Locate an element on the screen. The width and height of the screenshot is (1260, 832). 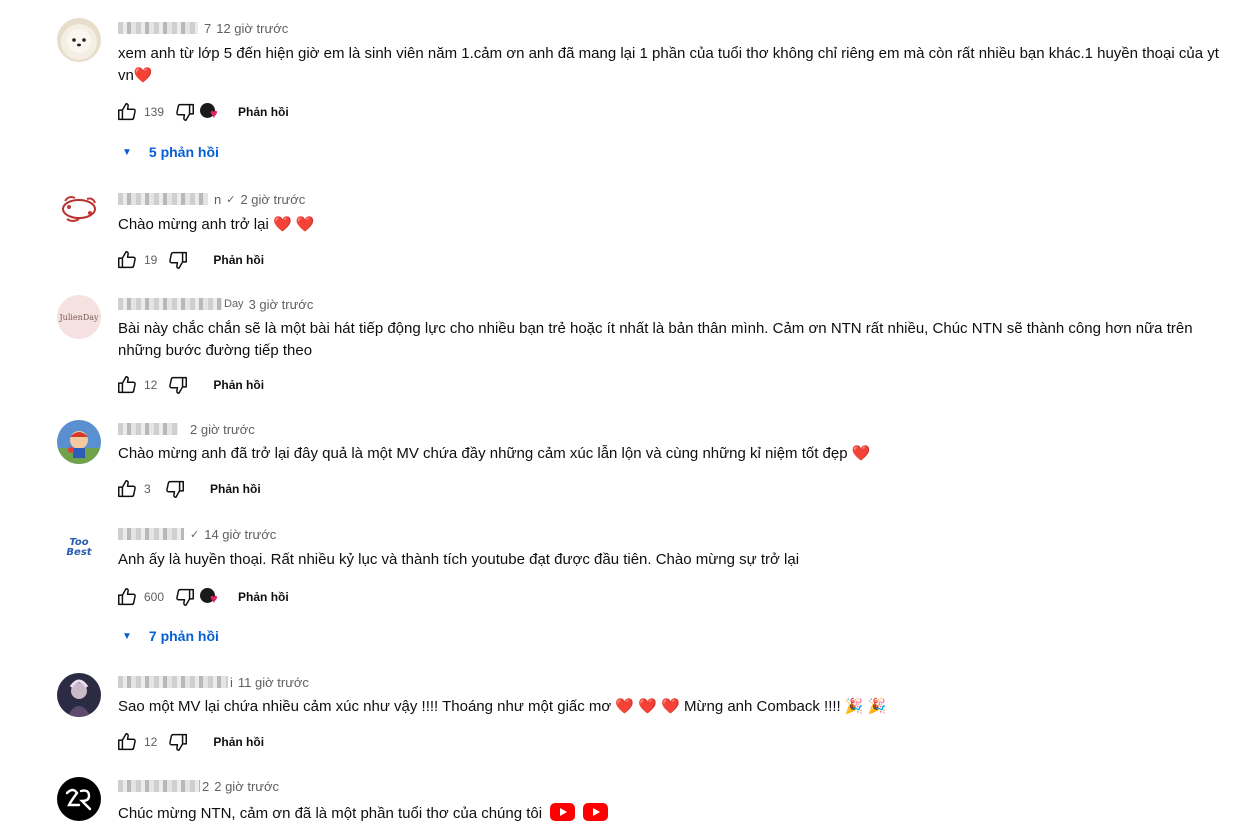
verified-check-icon: ✓ is located at coordinates (231, 199).